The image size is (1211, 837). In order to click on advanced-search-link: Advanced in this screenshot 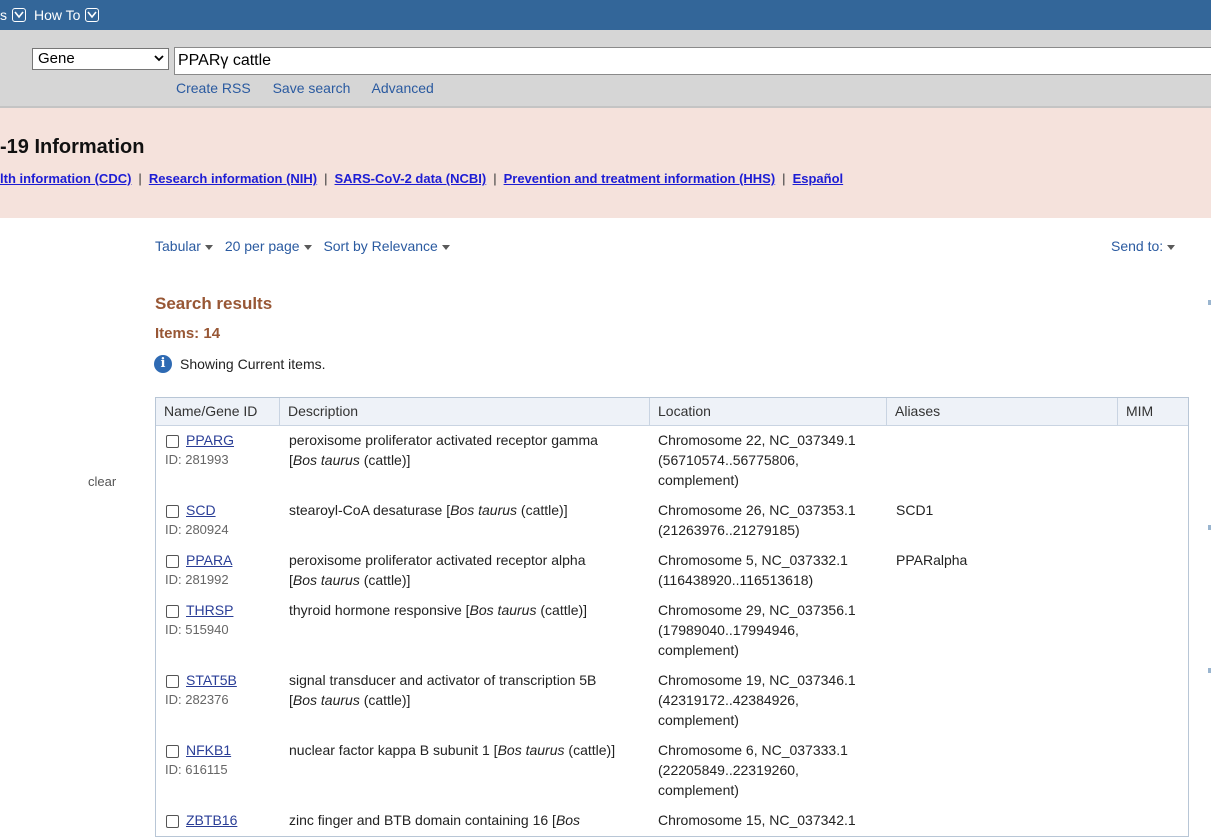, I will do `click(403, 88)`.